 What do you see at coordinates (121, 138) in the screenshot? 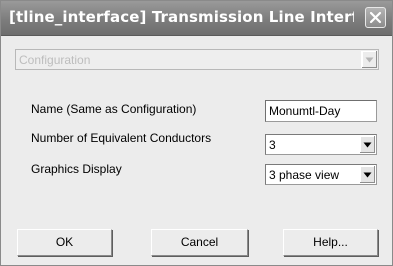
I see `conductors-label: Number of Equivalent Conductors` at bounding box center [121, 138].